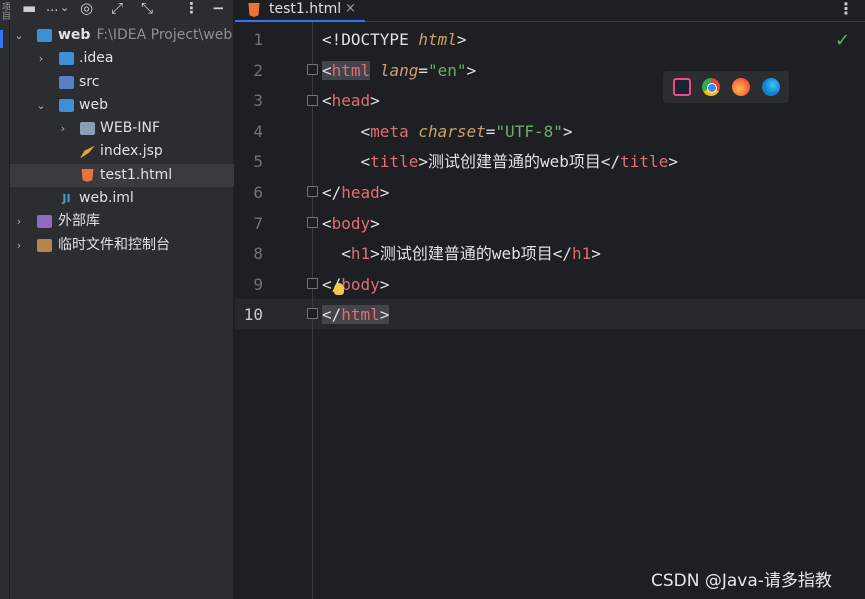 This screenshot has height=599, width=865. Describe the element at coordinates (726, 87) in the screenshot. I see `browser-popup` at that location.